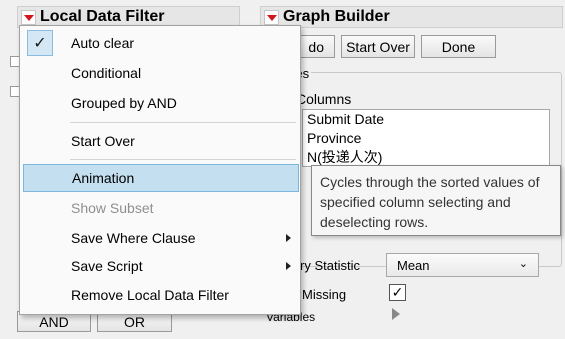 The image size is (565, 339). Describe the element at coordinates (103, 178) in the screenshot. I see `menu-item-label: Animation` at that location.